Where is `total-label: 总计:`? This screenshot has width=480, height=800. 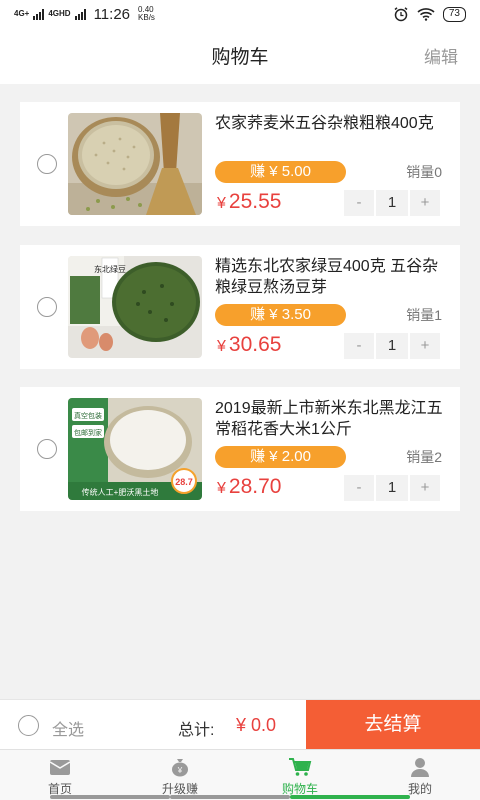 total-label: 总计: is located at coordinates (196, 730).